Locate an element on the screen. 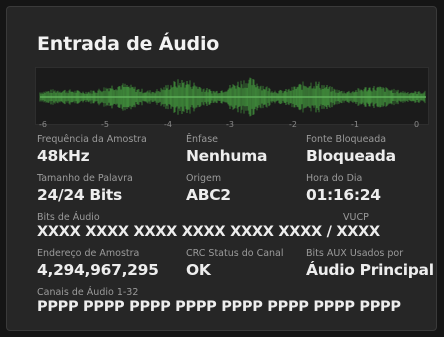  vucp-label: VUCP is located at coordinates (356, 217).